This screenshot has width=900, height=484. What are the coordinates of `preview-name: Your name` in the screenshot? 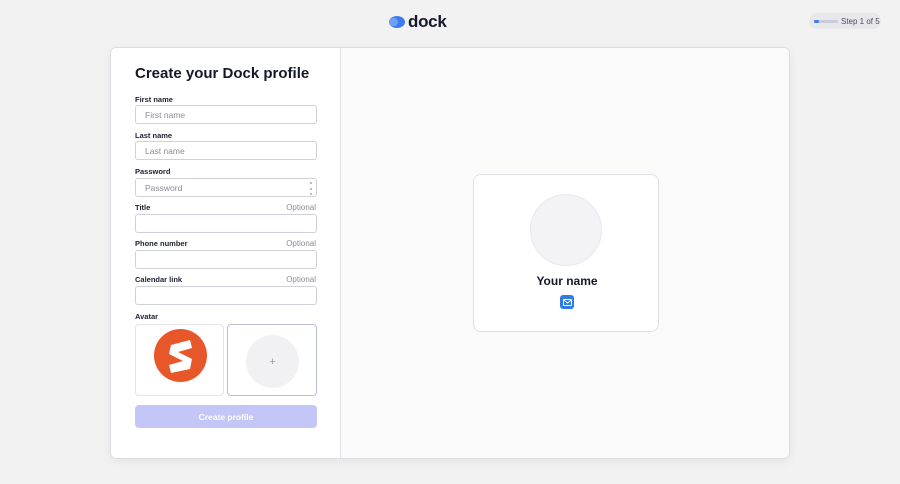 It's located at (567, 281).